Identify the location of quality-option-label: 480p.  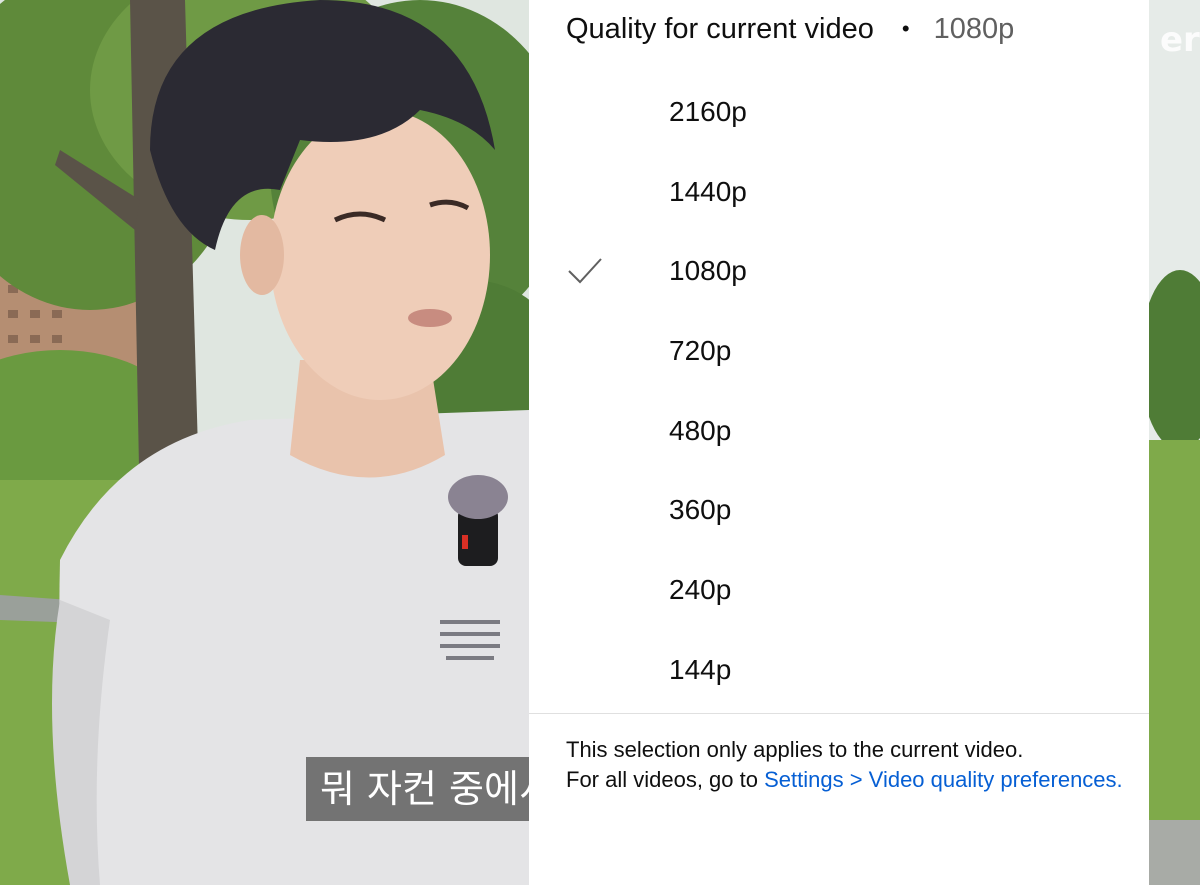
(700, 430).